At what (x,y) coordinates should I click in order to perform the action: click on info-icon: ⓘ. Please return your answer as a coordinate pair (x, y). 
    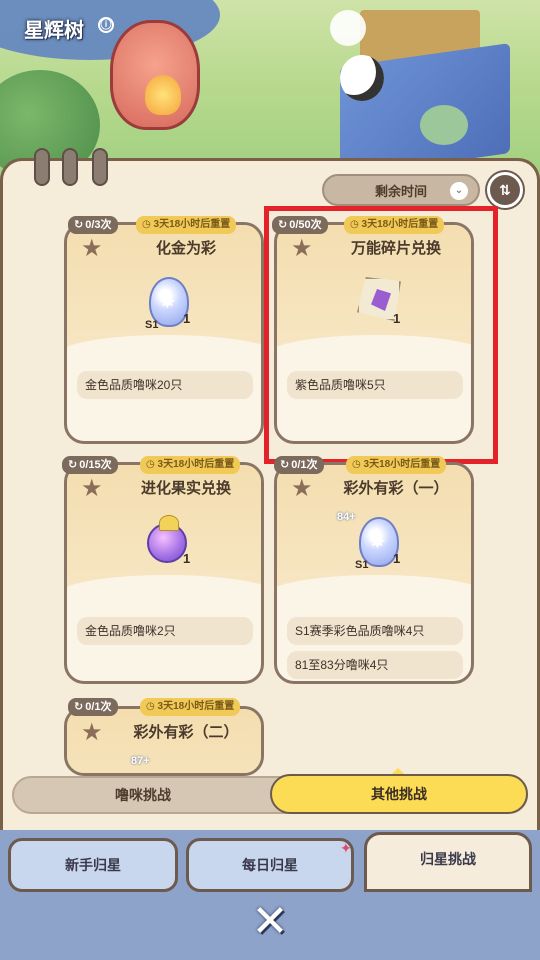
    Looking at the image, I should click on (106, 25).